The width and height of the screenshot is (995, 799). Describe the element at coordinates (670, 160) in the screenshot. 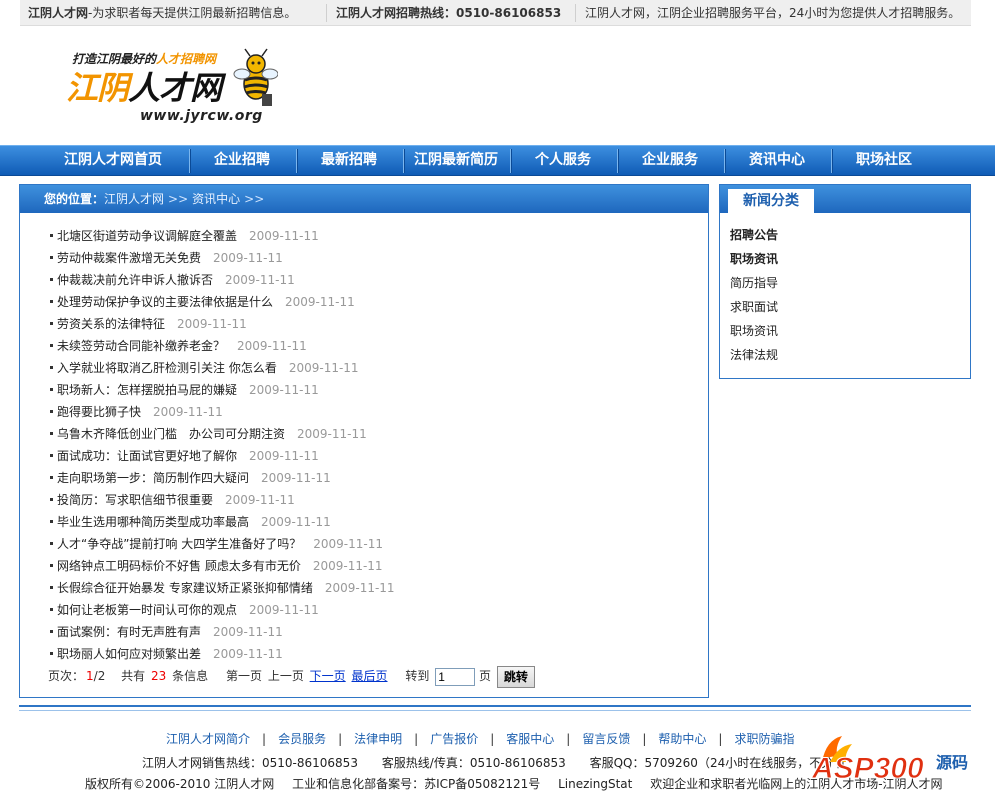

I see `nav-enterprise-service: 企业服务` at that location.